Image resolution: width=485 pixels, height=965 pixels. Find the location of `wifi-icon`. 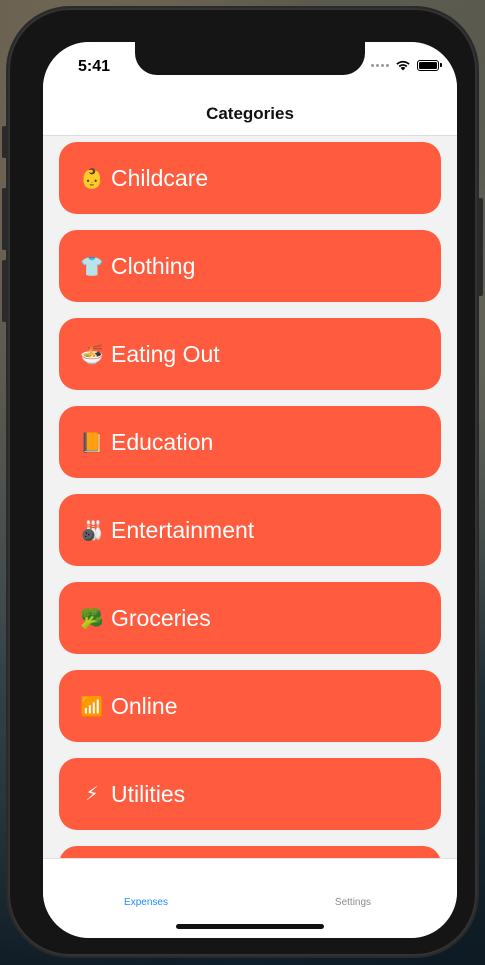

wifi-icon is located at coordinates (403, 65).